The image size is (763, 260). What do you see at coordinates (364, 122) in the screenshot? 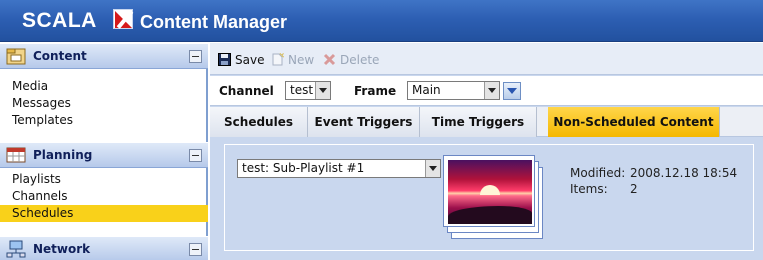
I see `tab-event-triggers: Event Triggers` at bounding box center [364, 122].